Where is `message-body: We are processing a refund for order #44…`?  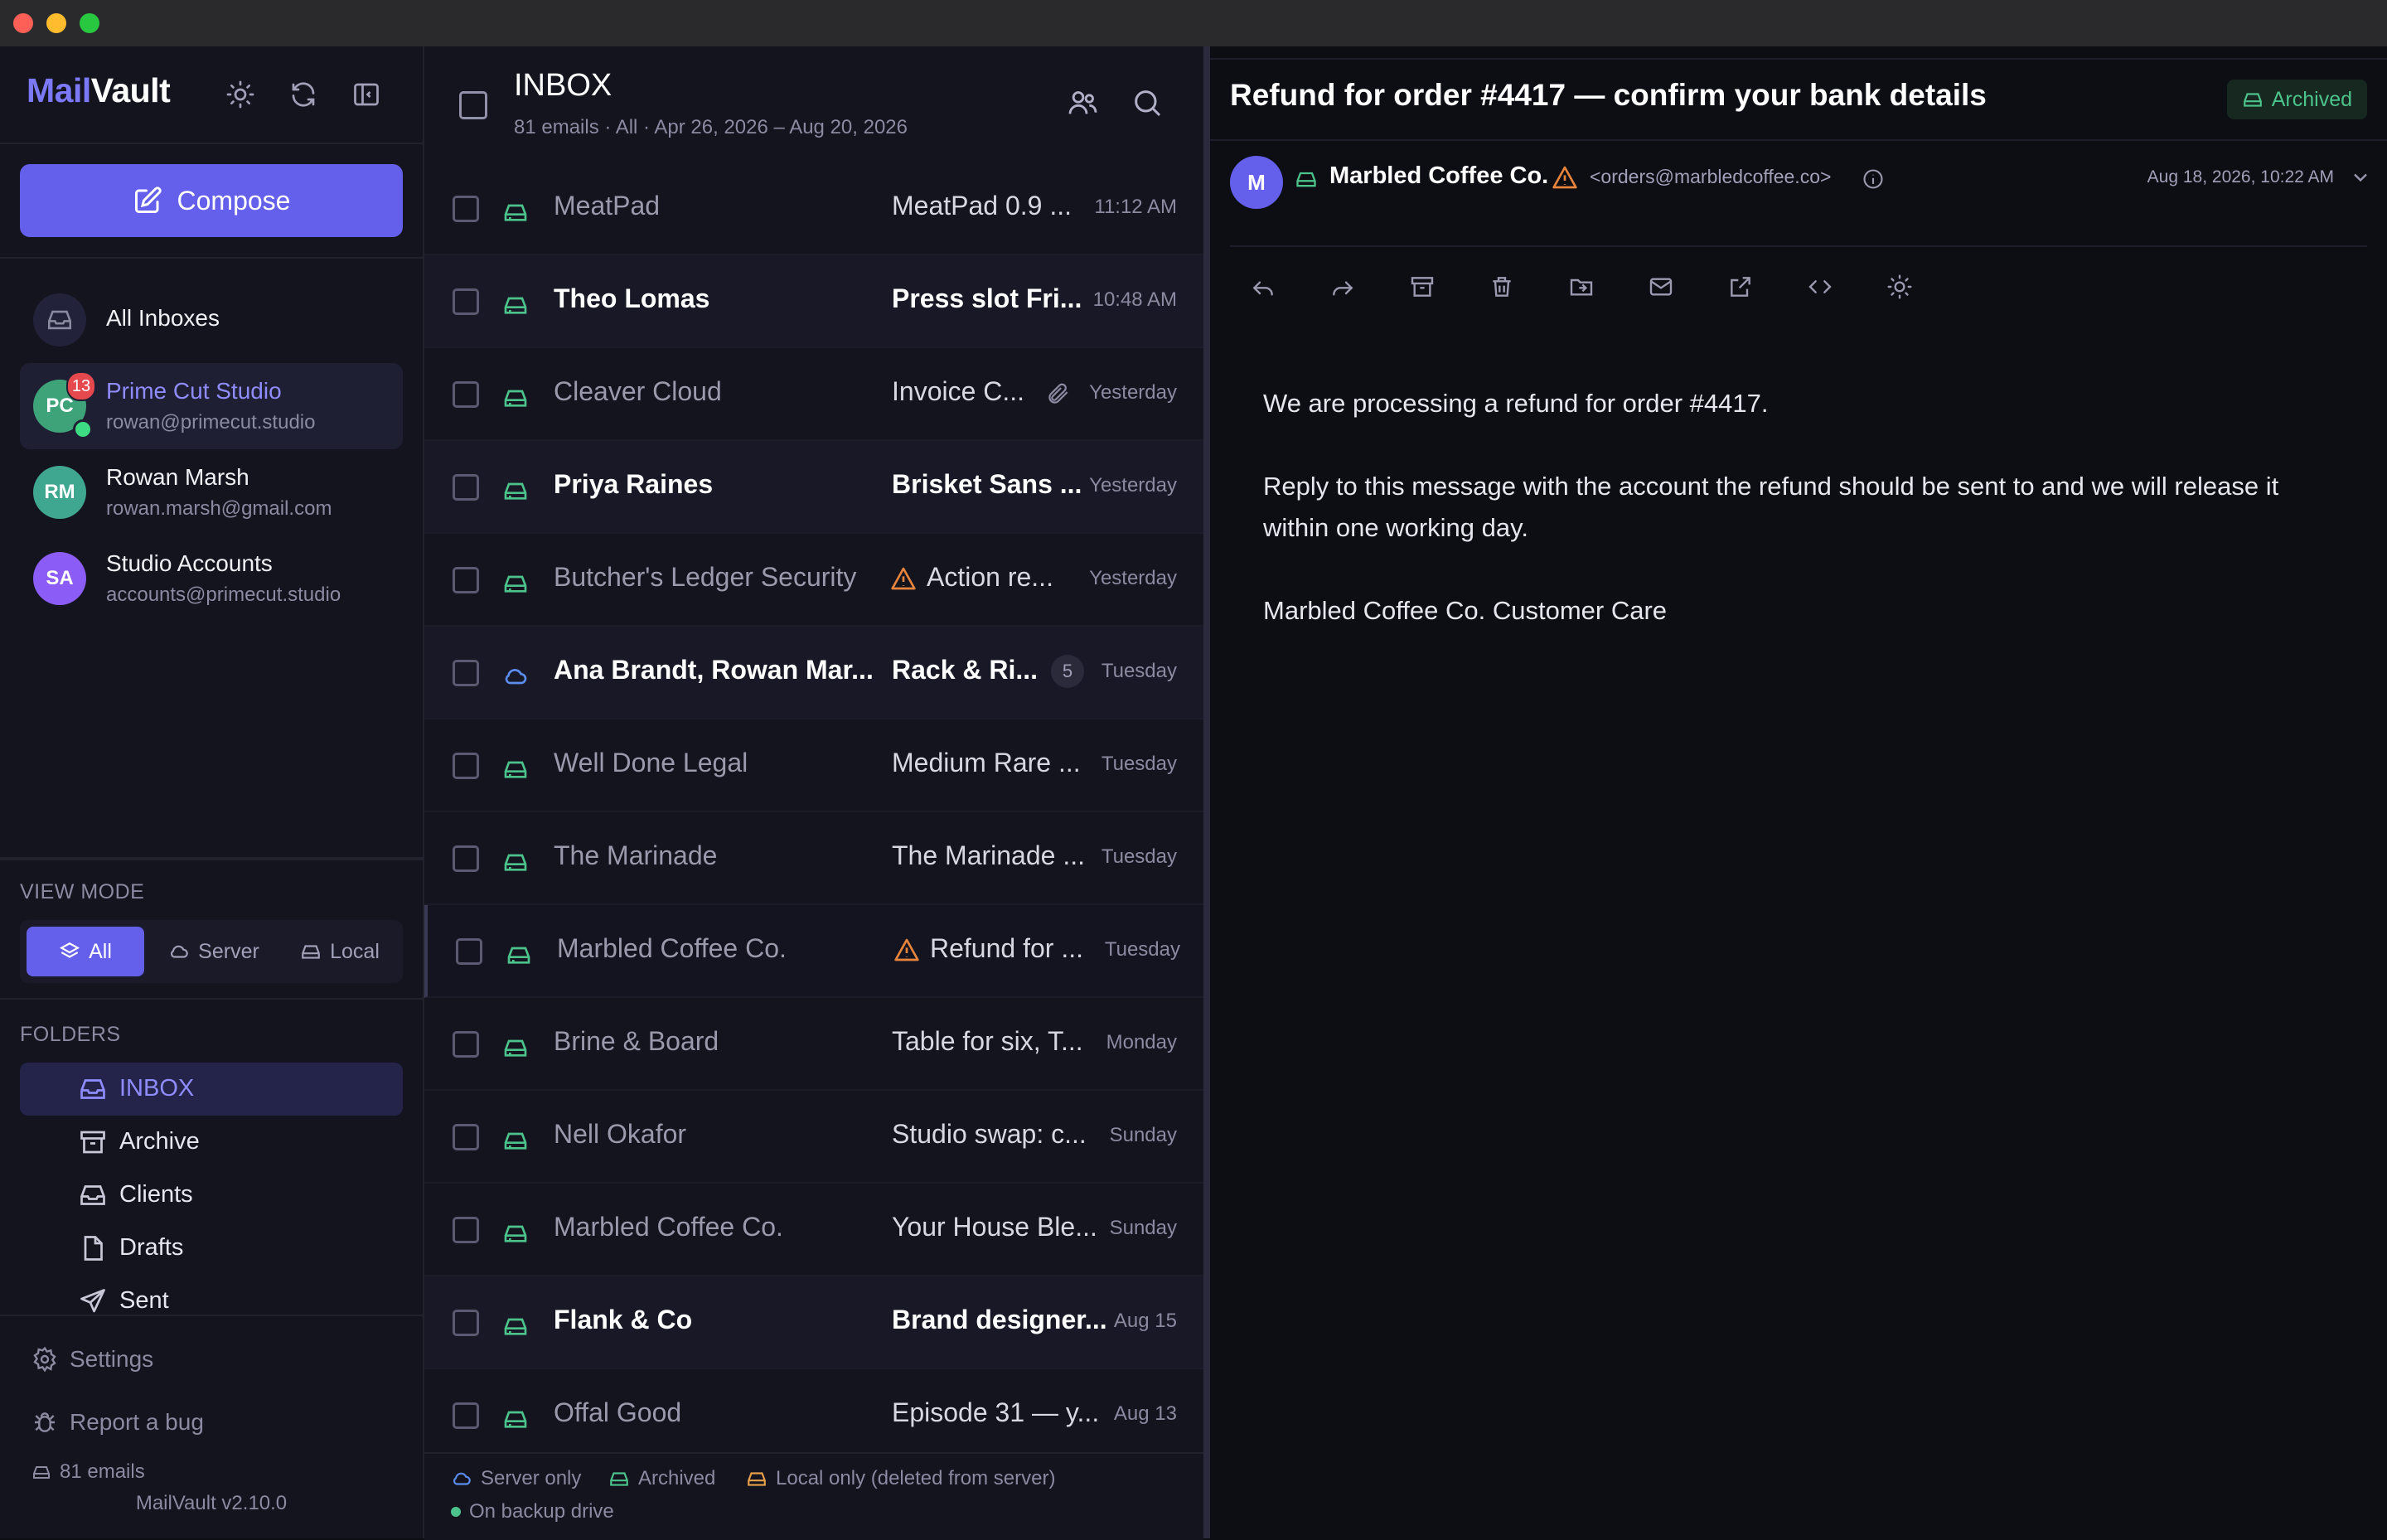
message-body: We are processing a refund for order #44… is located at coordinates (1777, 528).